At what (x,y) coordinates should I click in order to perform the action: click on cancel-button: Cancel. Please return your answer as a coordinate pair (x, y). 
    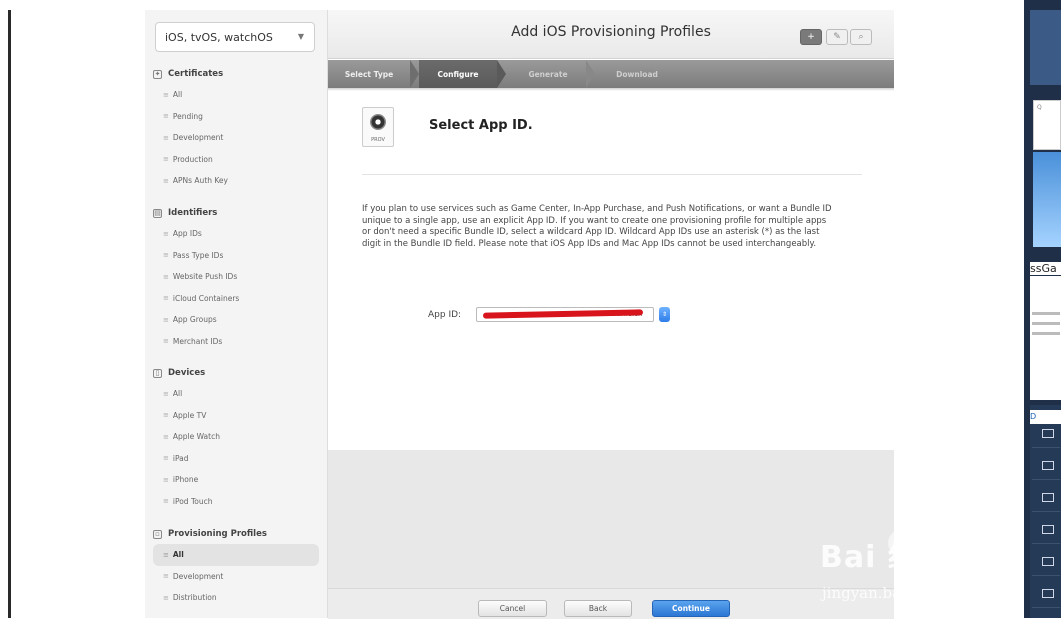
    Looking at the image, I should click on (512, 608).